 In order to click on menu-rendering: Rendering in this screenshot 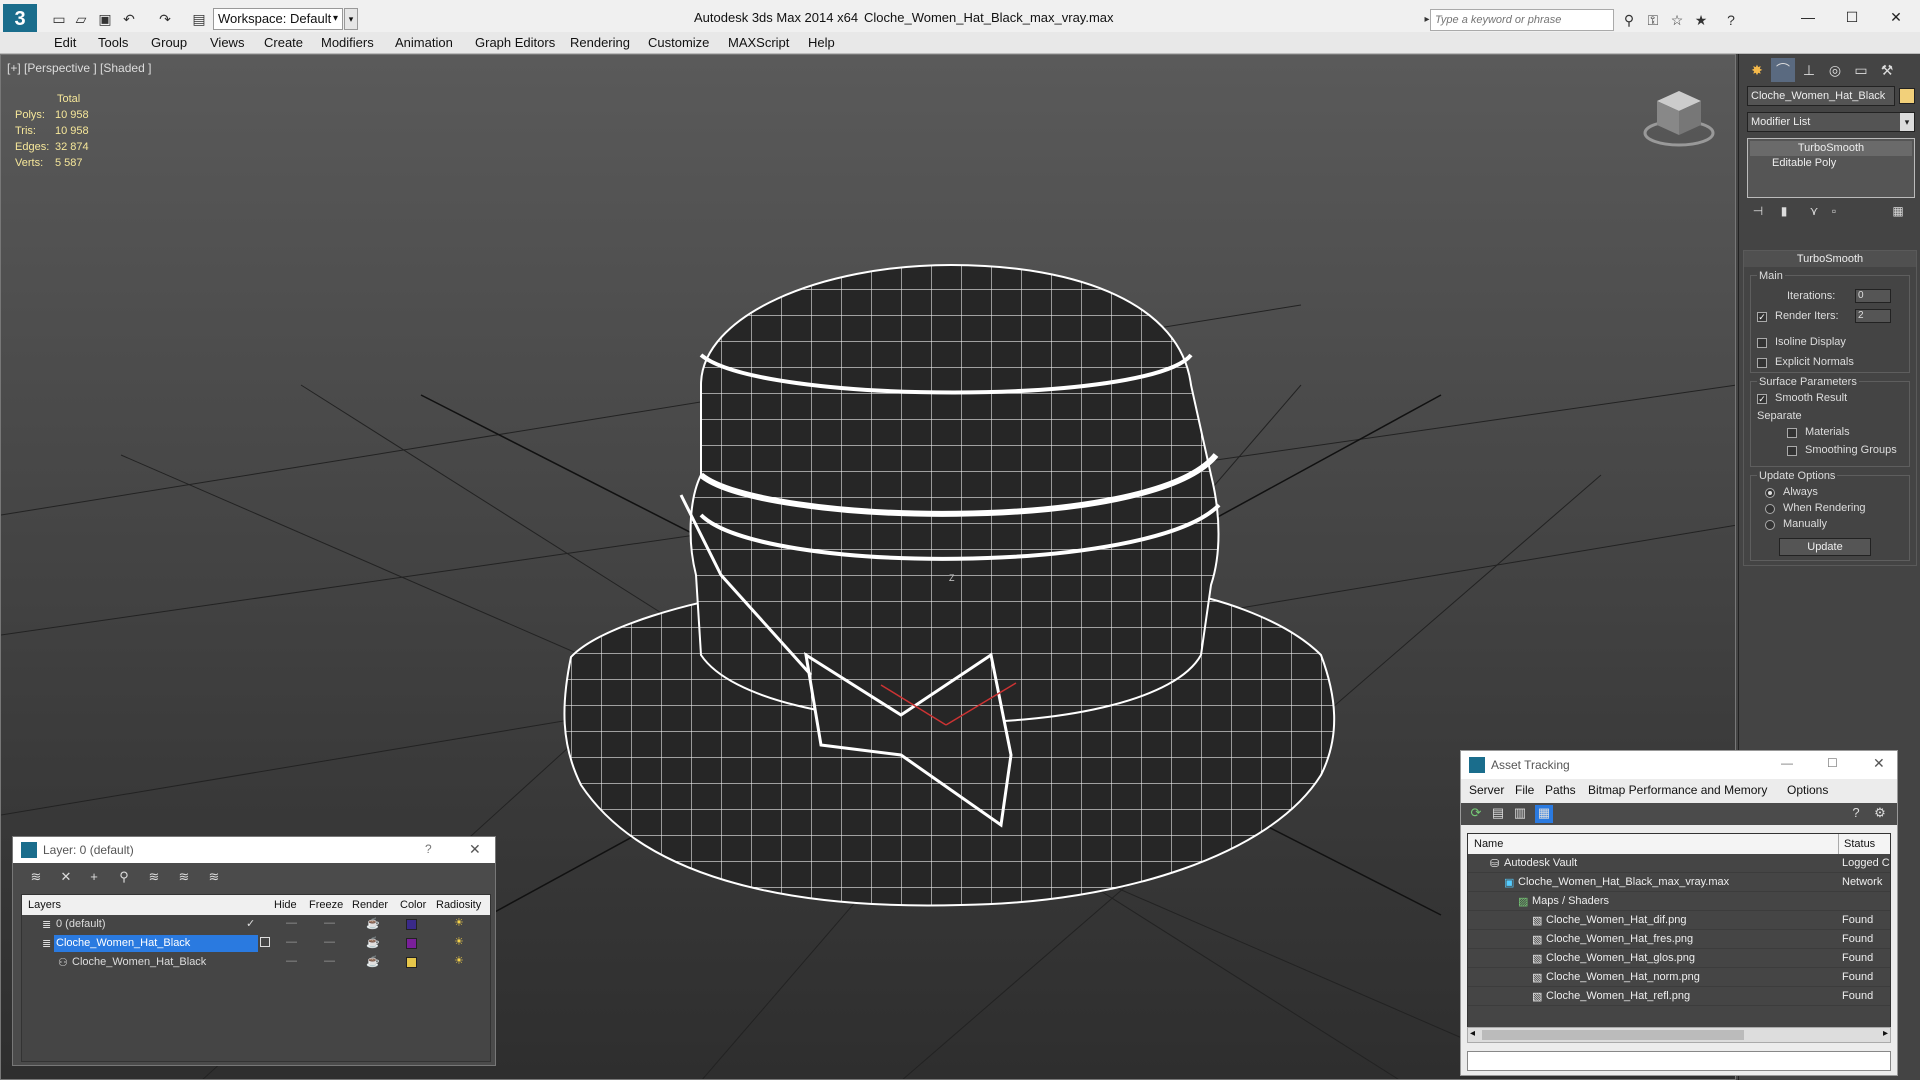, I will do `click(600, 42)`.